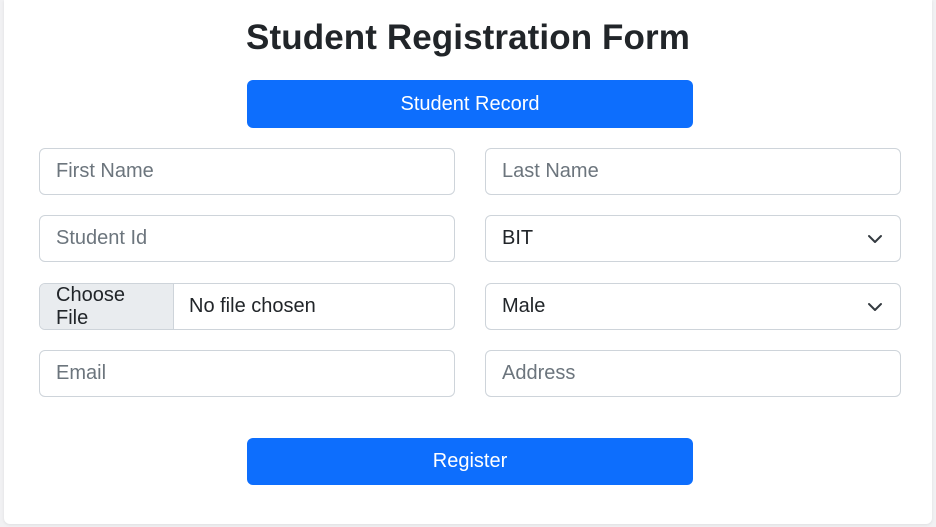 The image size is (936, 527). I want to click on program-select: BIT, so click(693, 238).